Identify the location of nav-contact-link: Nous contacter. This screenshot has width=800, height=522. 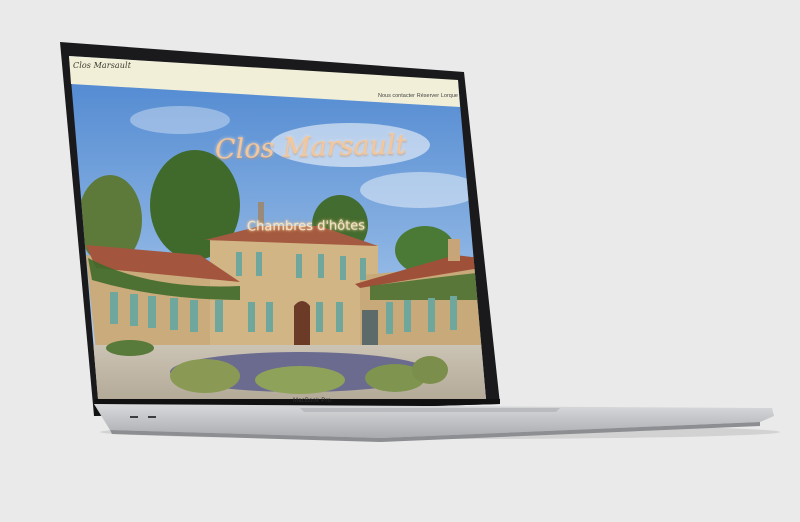
(396, 96).